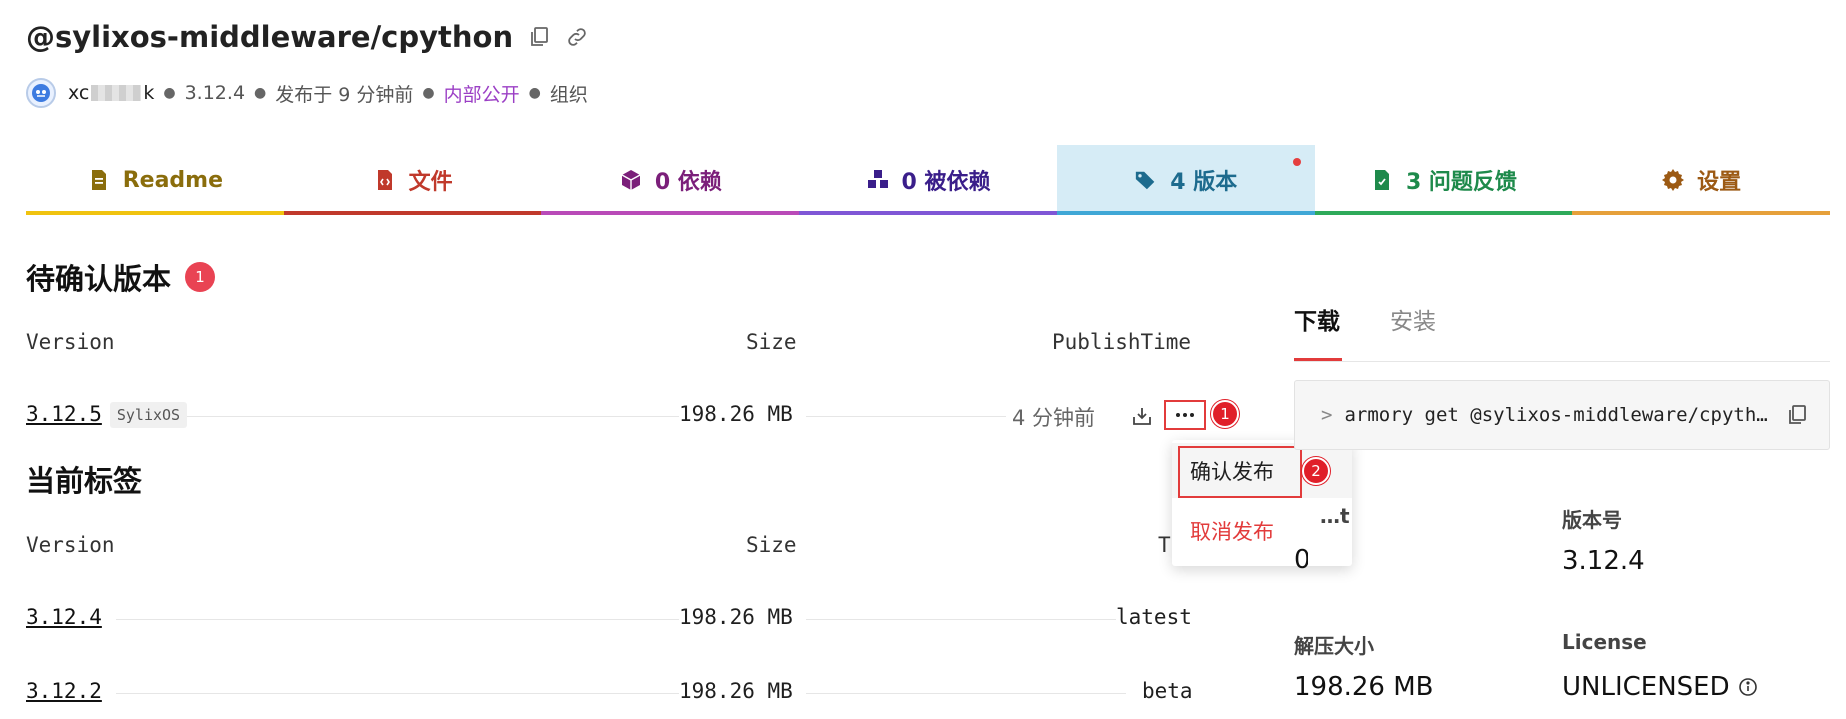 This screenshot has height=719, width=1846. Describe the element at coordinates (84, 481) in the screenshot. I see `current-tags-title: 当前标签` at that location.